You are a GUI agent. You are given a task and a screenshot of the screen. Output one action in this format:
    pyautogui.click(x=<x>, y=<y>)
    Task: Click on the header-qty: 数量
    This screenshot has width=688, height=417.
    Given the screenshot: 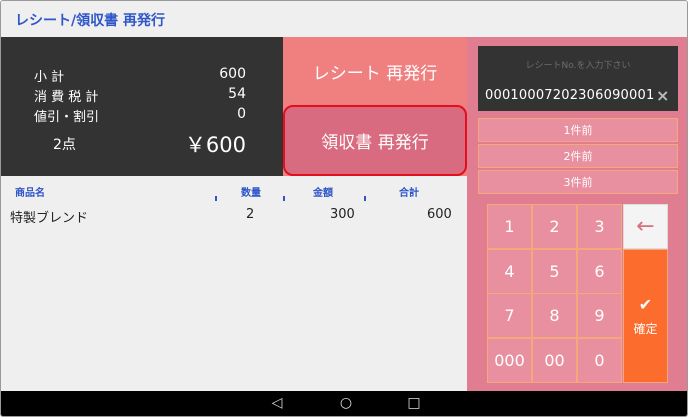 What is the action you would take?
    pyautogui.click(x=251, y=193)
    